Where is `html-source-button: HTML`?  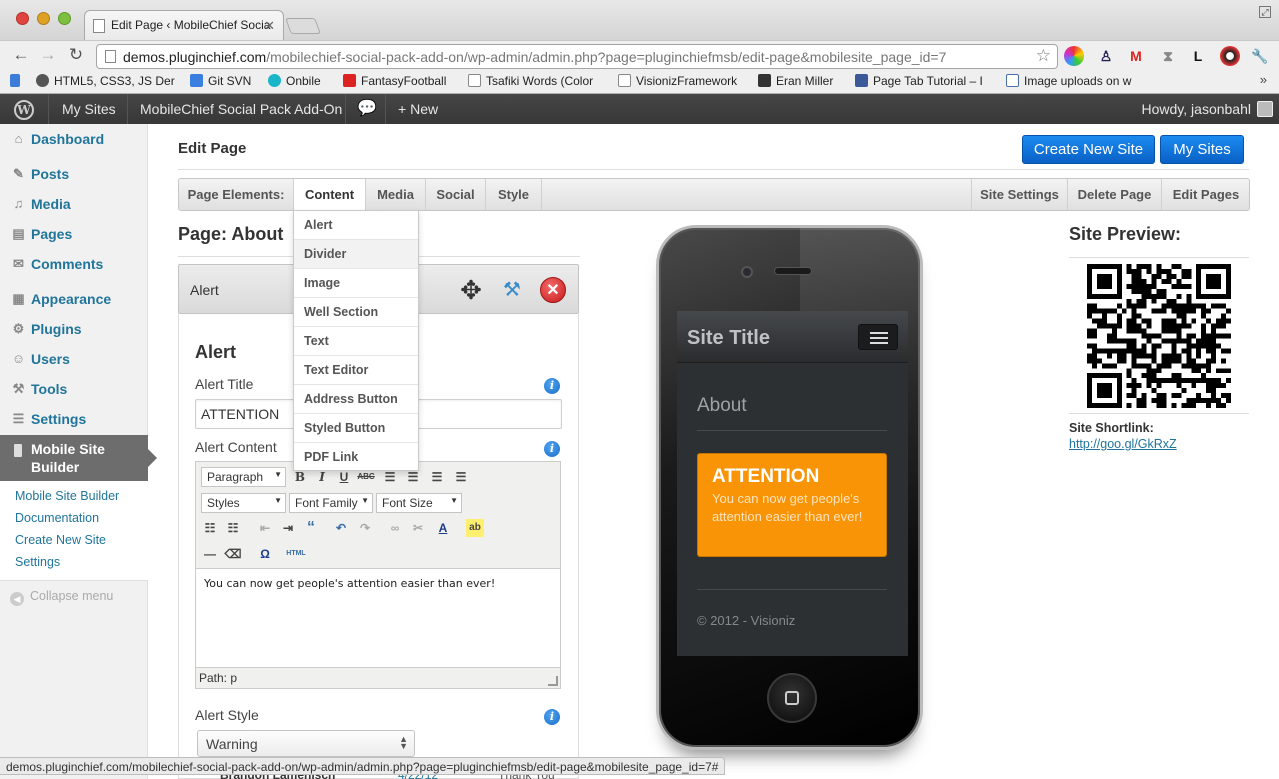
html-source-button: HTML is located at coordinates (296, 554).